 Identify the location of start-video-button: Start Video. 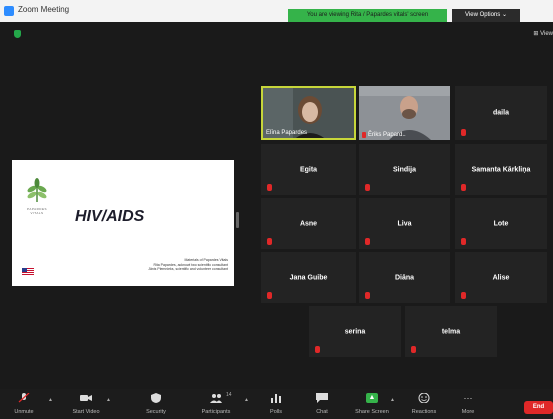
(86, 406).